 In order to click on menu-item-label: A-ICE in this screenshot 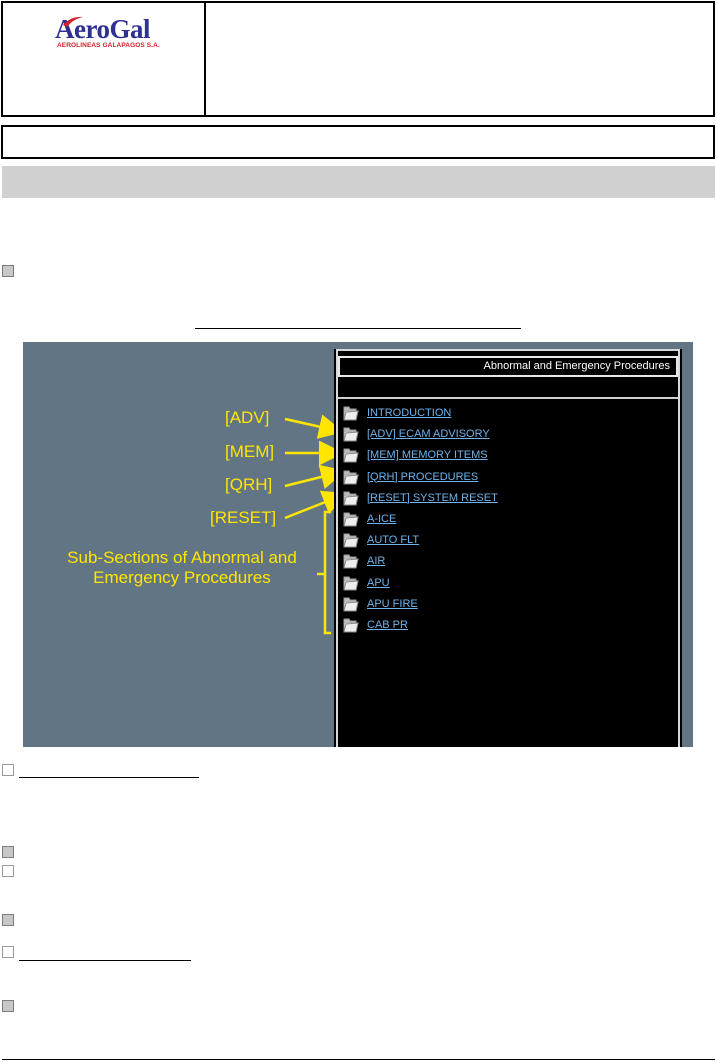, I will do `click(381, 519)`.